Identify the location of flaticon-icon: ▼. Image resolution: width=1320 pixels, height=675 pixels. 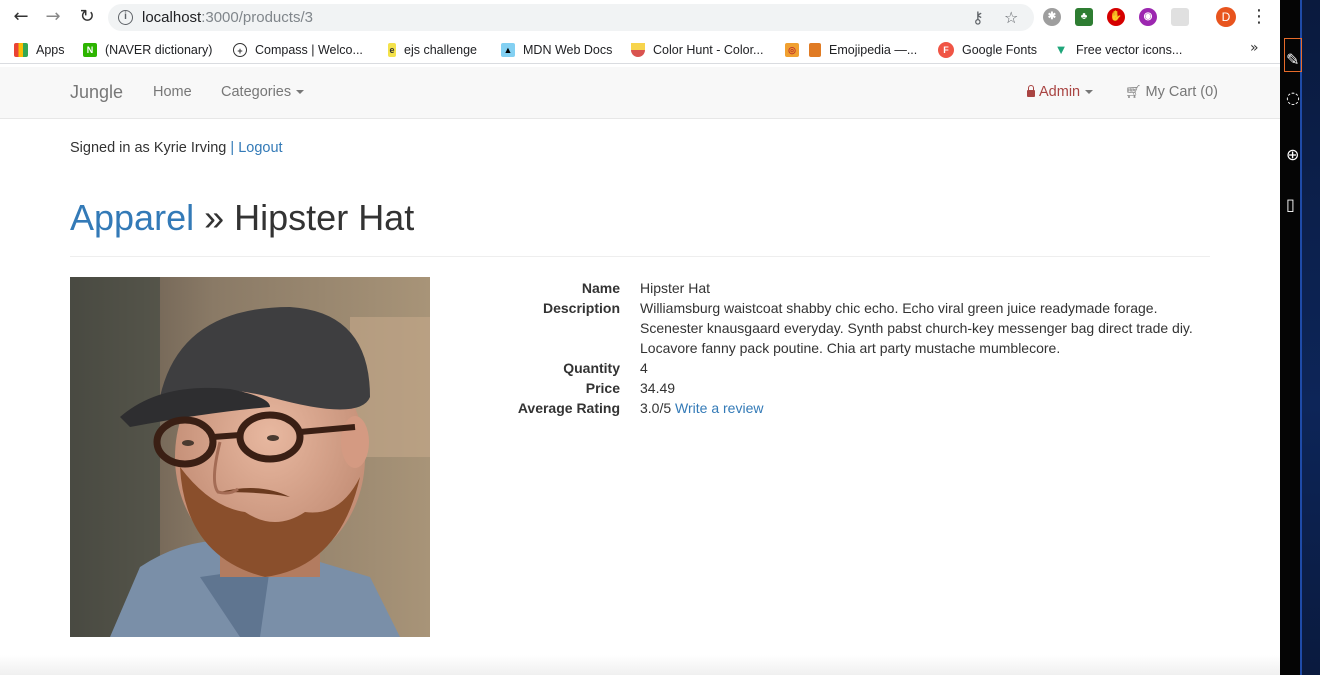
(1061, 49).